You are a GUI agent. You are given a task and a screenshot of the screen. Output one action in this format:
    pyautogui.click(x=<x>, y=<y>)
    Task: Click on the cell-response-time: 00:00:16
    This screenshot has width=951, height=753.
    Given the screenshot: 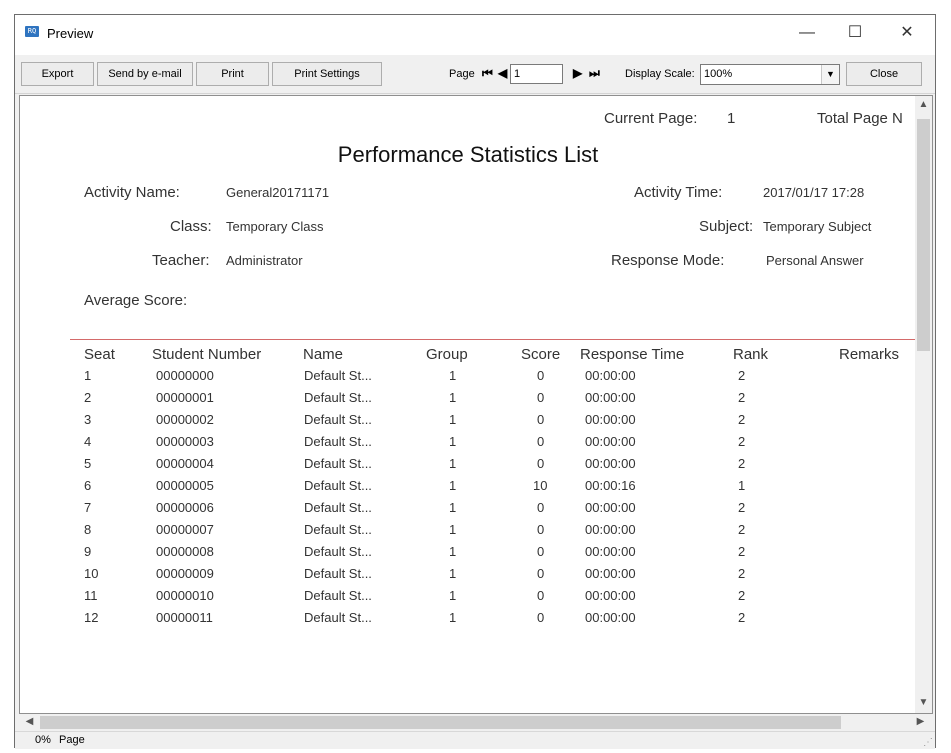 What is the action you would take?
    pyautogui.click(x=610, y=485)
    